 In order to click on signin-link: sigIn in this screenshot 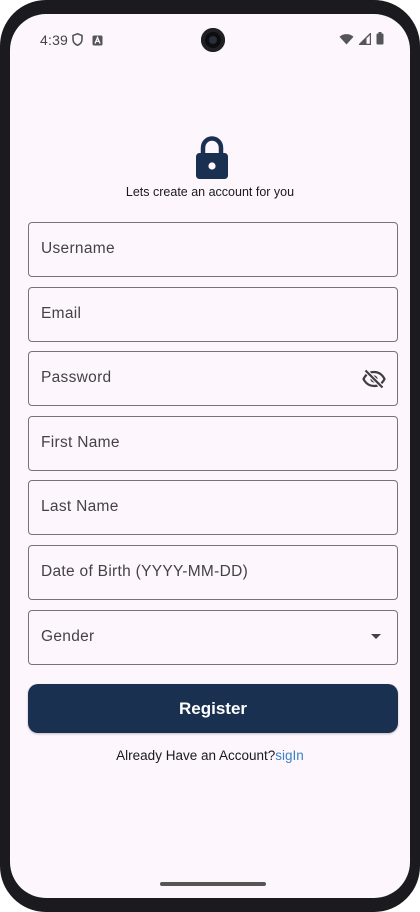, I will do `click(289, 755)`.